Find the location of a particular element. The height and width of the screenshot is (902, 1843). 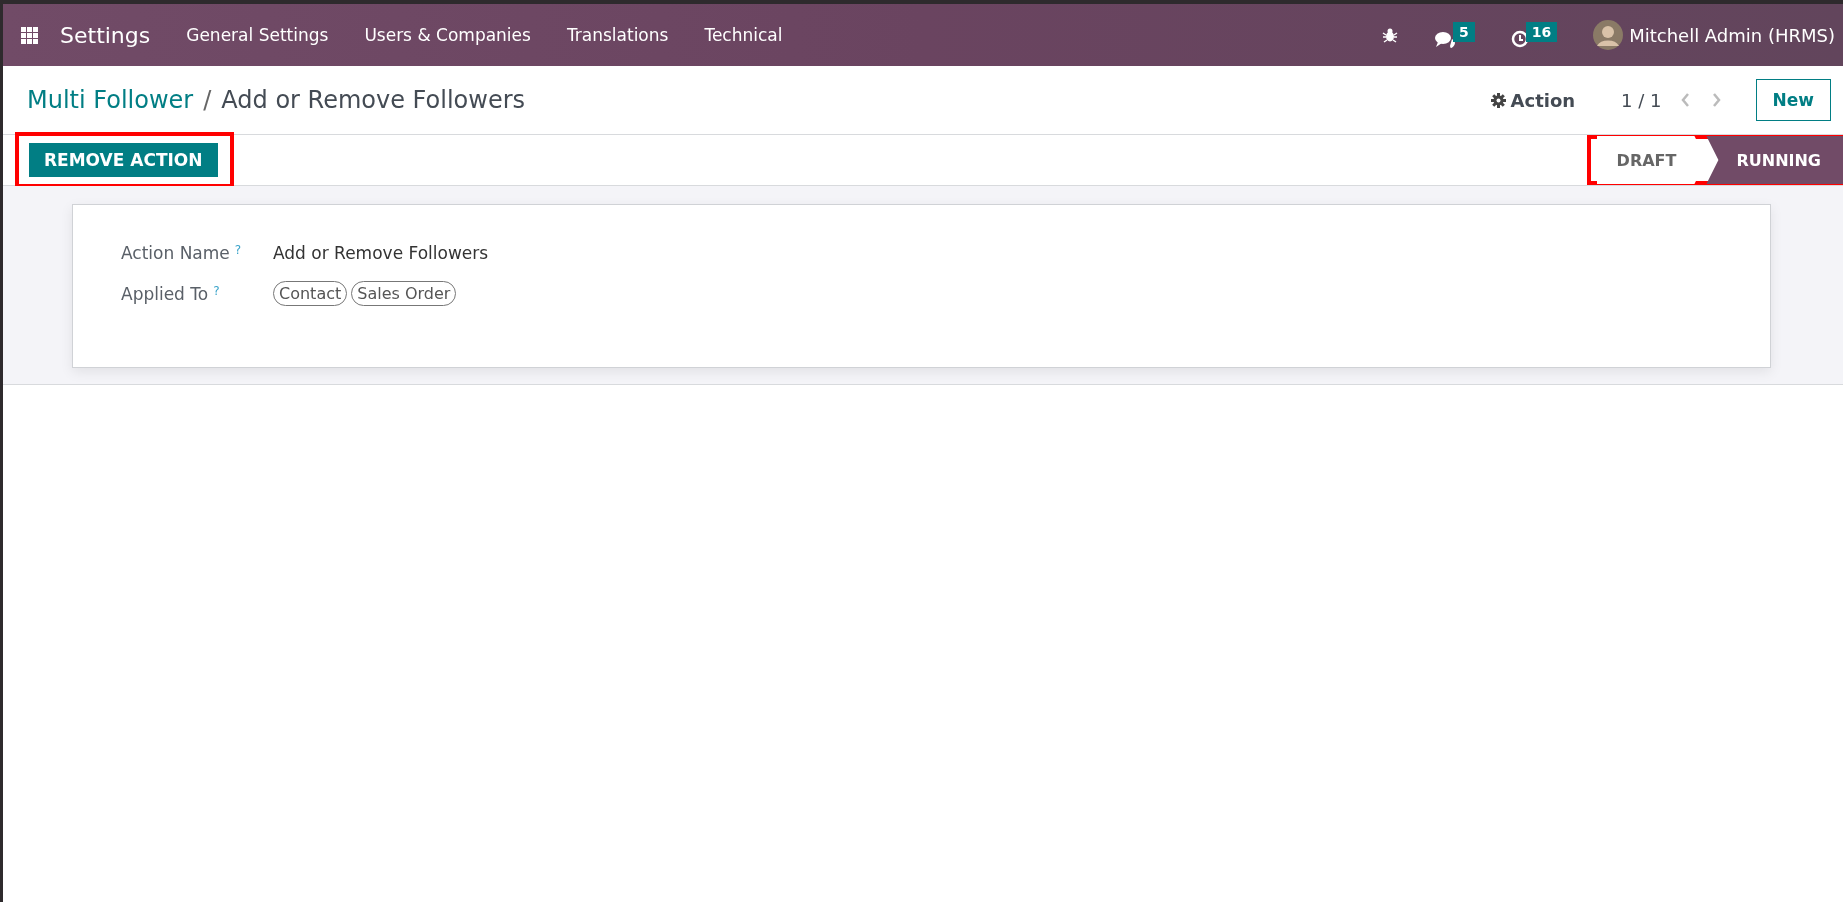

pager-value: 1 / 1 is located at coordinates (1641, 100).